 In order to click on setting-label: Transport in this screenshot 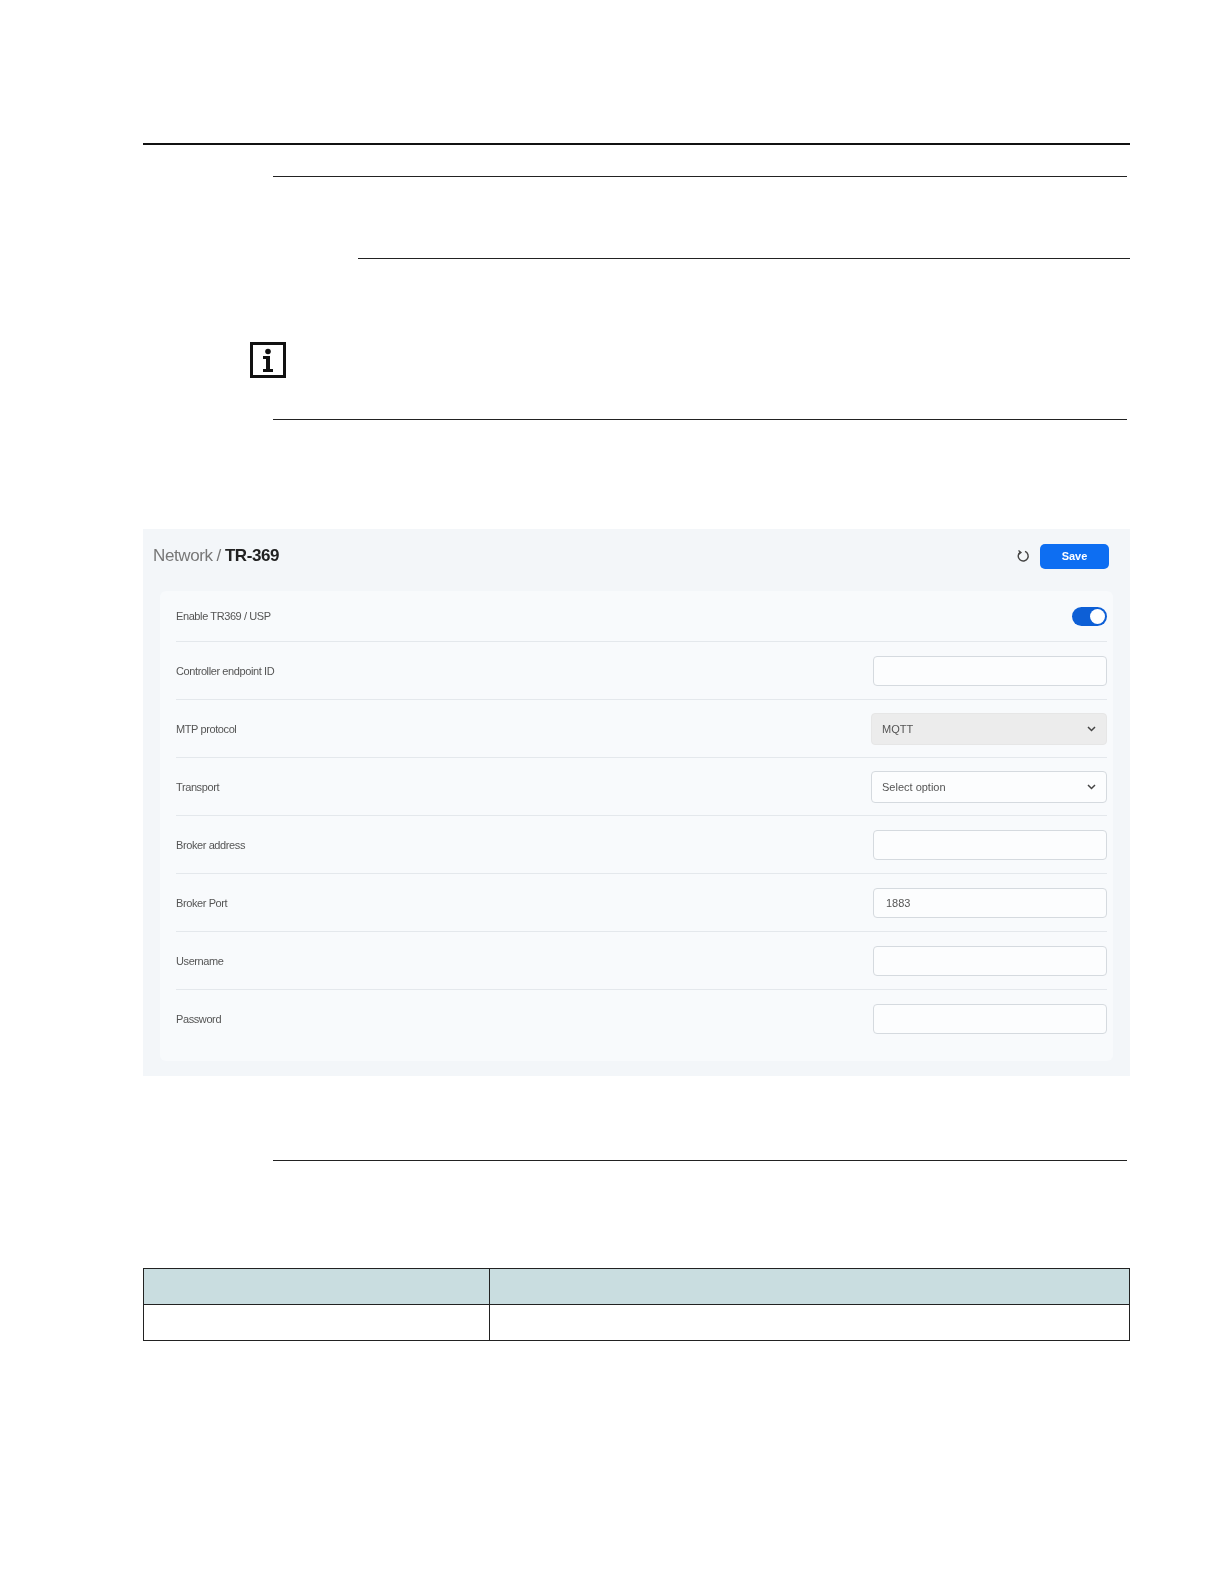, I will do `click(198, 786)`.